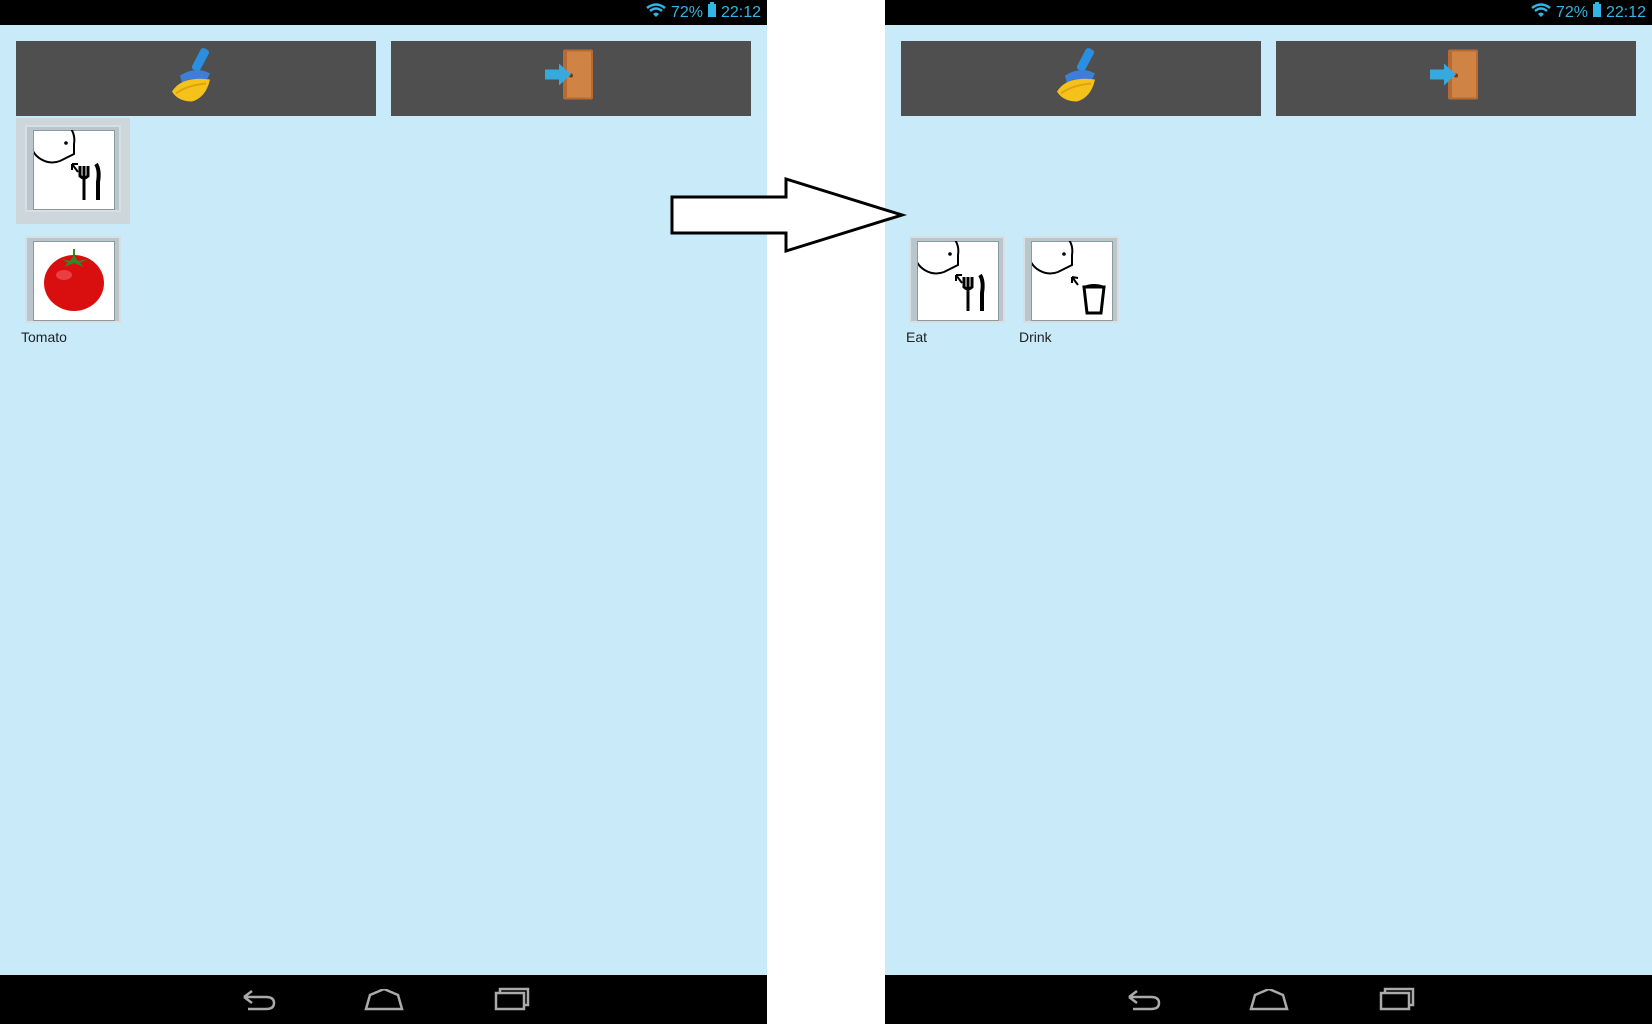  I want to click on eat-tile, so click(957, 279).